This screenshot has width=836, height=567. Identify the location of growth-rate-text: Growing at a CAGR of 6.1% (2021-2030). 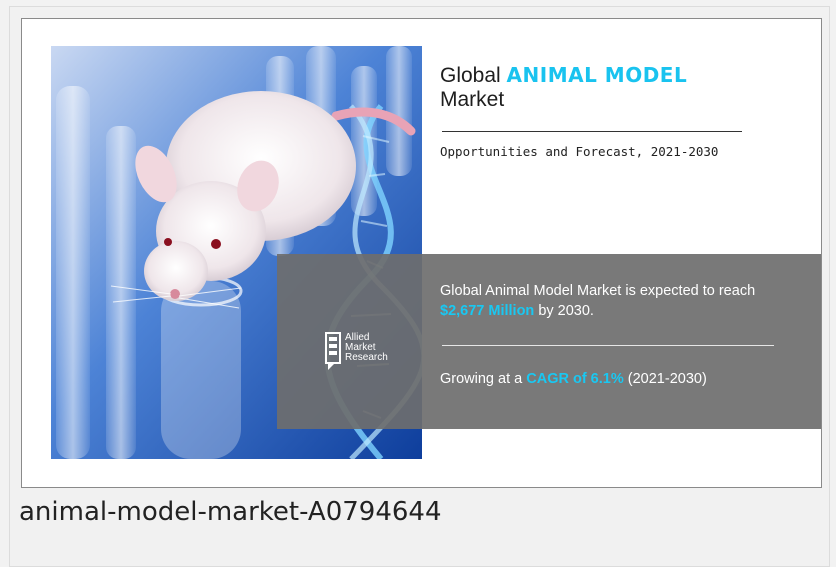
(573, 379).